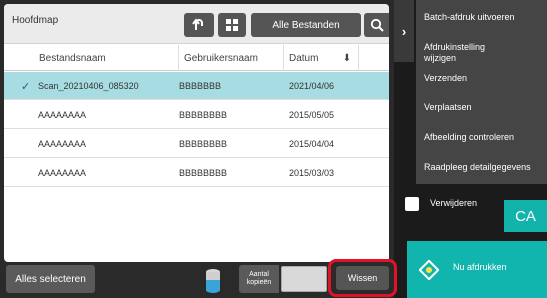  Describe the element at coordinates (259, 274) in the screenshot. I see `copies-label-line1: Aantal` at that location.